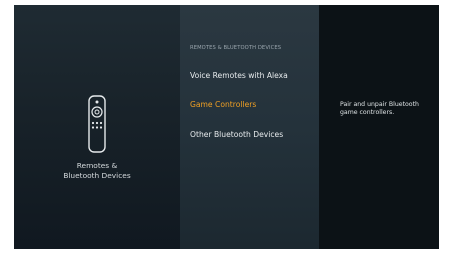 The width and height of the screenshot is (452, 254). What do you see at coordinates (97, 165) in the screenshot?
I see `category-title-line1: Remotes &` at bounding box center [97, 165].